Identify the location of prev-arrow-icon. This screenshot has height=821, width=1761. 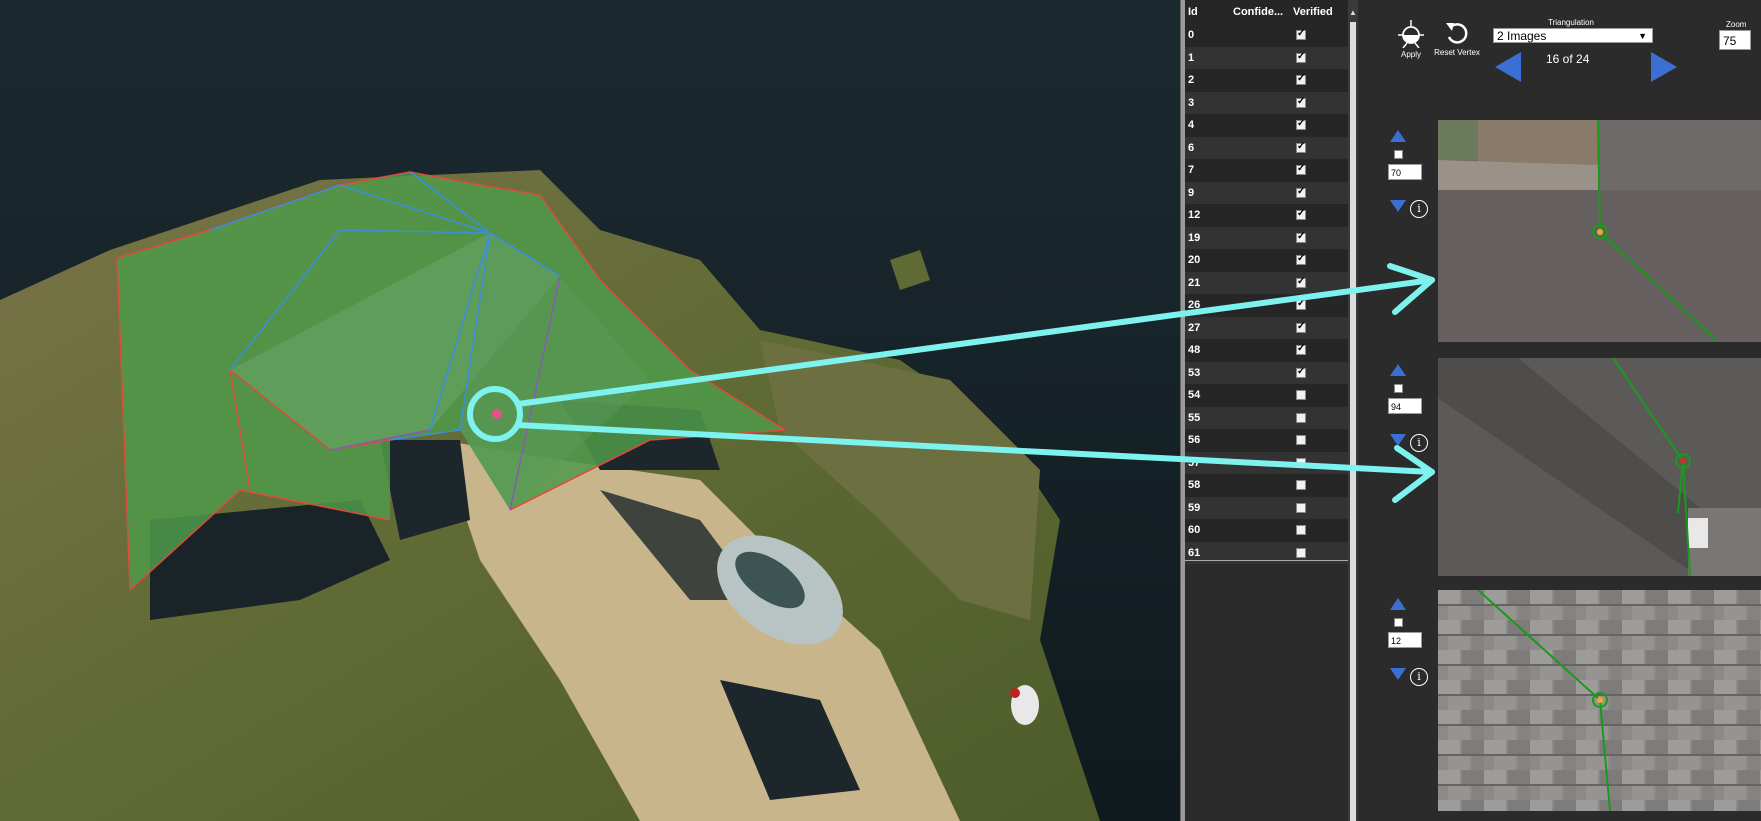
(1508, 67).